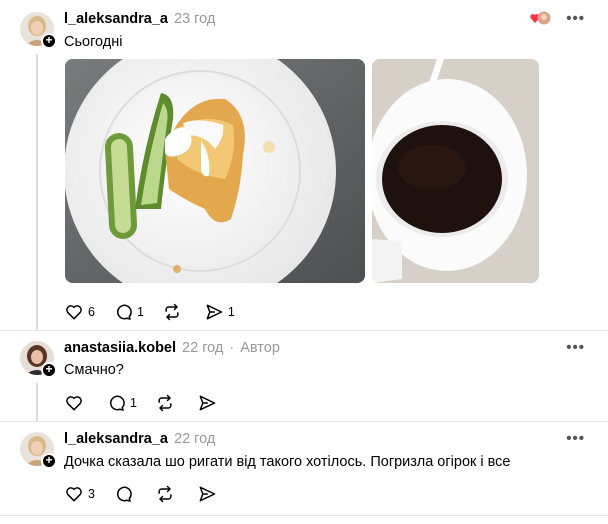 This screenshot has height=524, width=608. I want to click on tea-cup-image, so click(455, 171).